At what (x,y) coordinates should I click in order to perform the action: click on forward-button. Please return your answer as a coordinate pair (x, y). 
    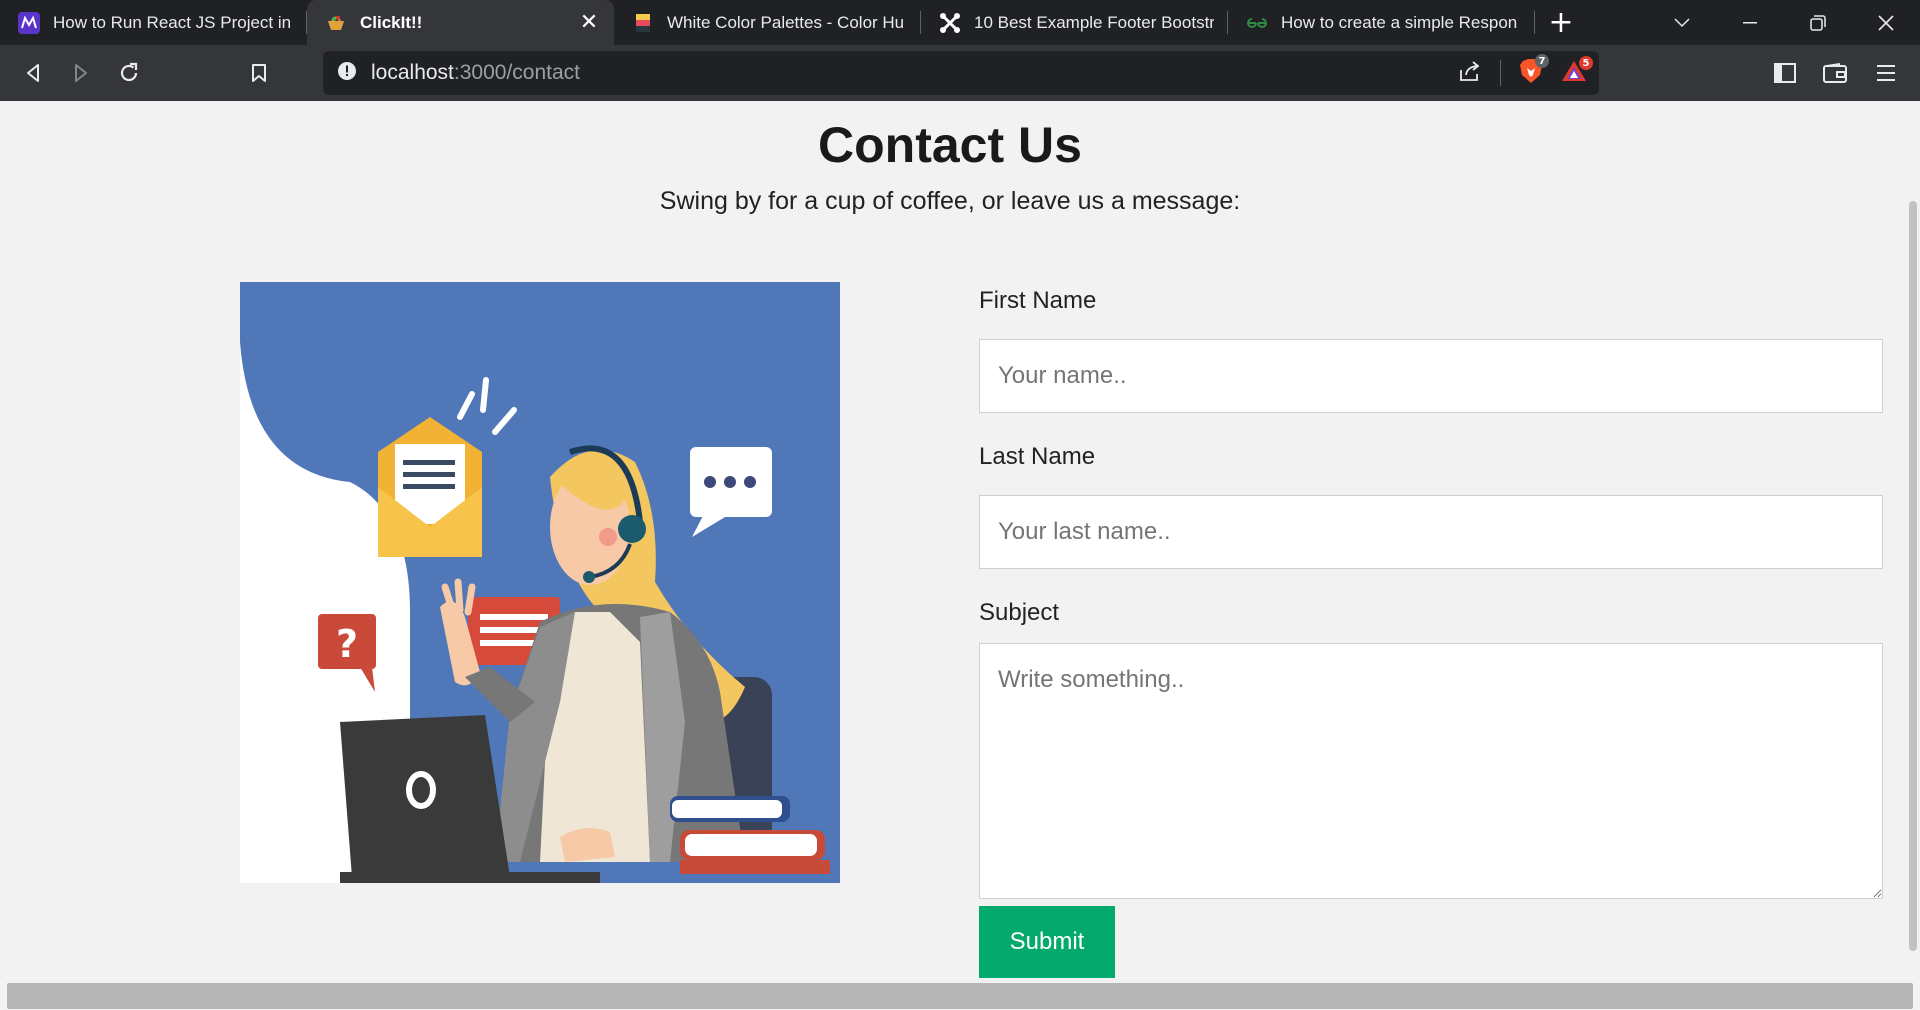
    Looking at the image, I should click on (81, 73).